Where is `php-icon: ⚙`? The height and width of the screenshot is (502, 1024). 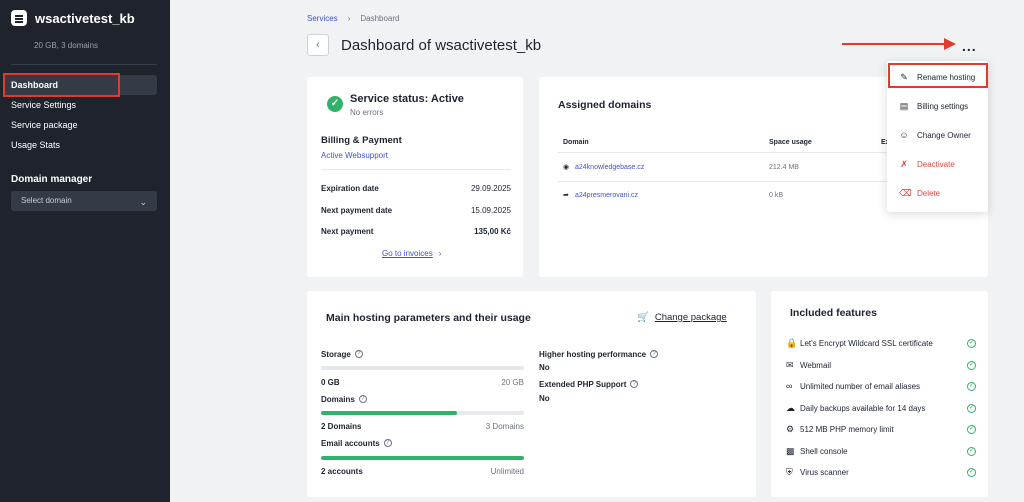
php-icon: ⚙ is located at coordinates (790, 428).